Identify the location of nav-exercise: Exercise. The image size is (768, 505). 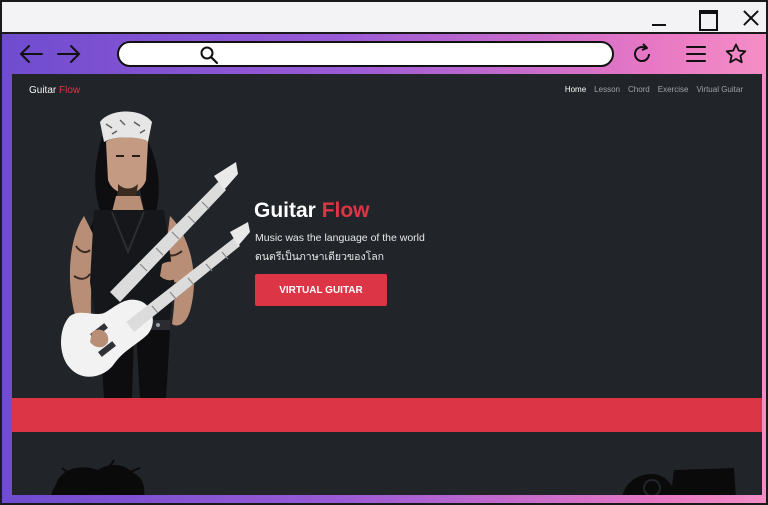
(673, 89).